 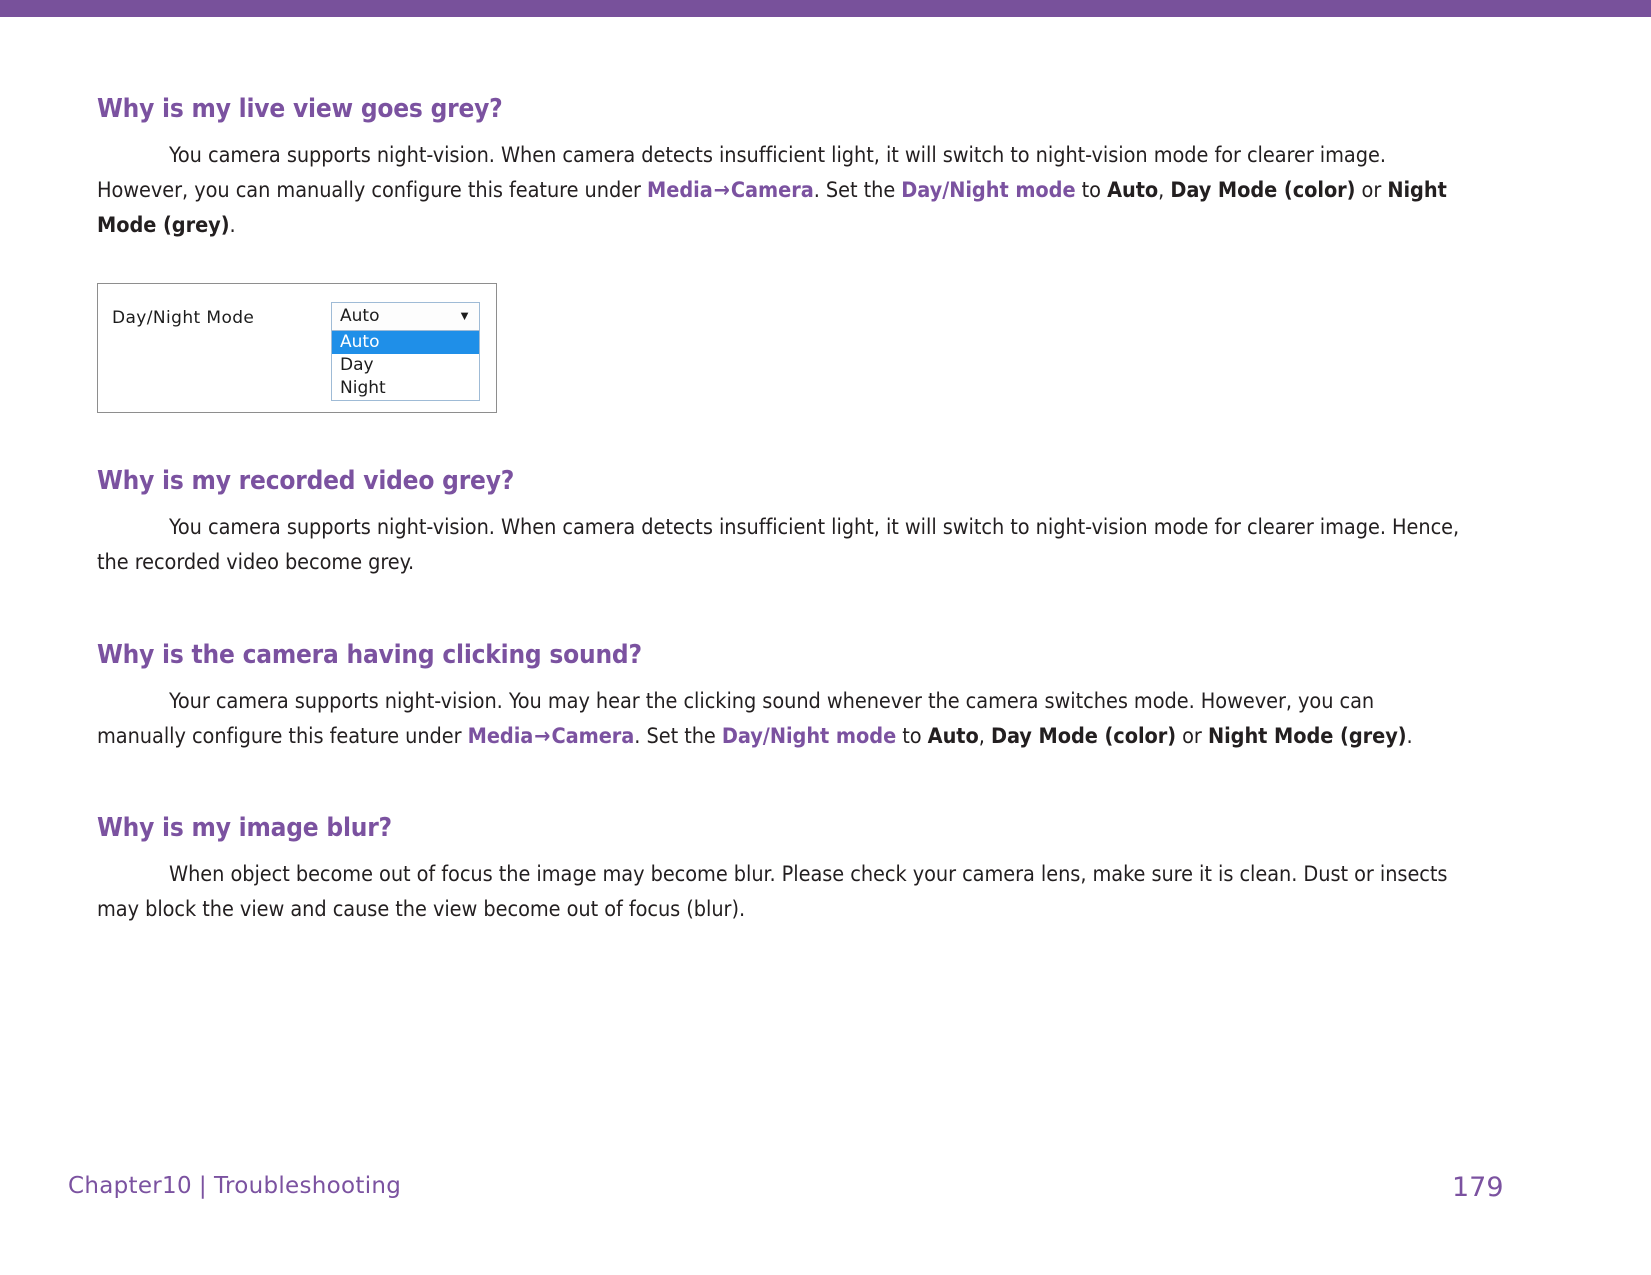 I want to click on footer-chapter-number: Chapter10, so click(x=130, y=1186).